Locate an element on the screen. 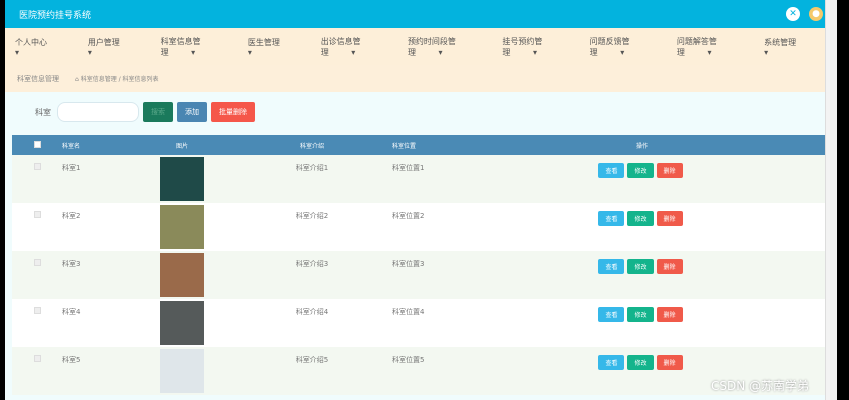  watermark: CSDN @苏南学弟 is located at coordinates (759, 386).